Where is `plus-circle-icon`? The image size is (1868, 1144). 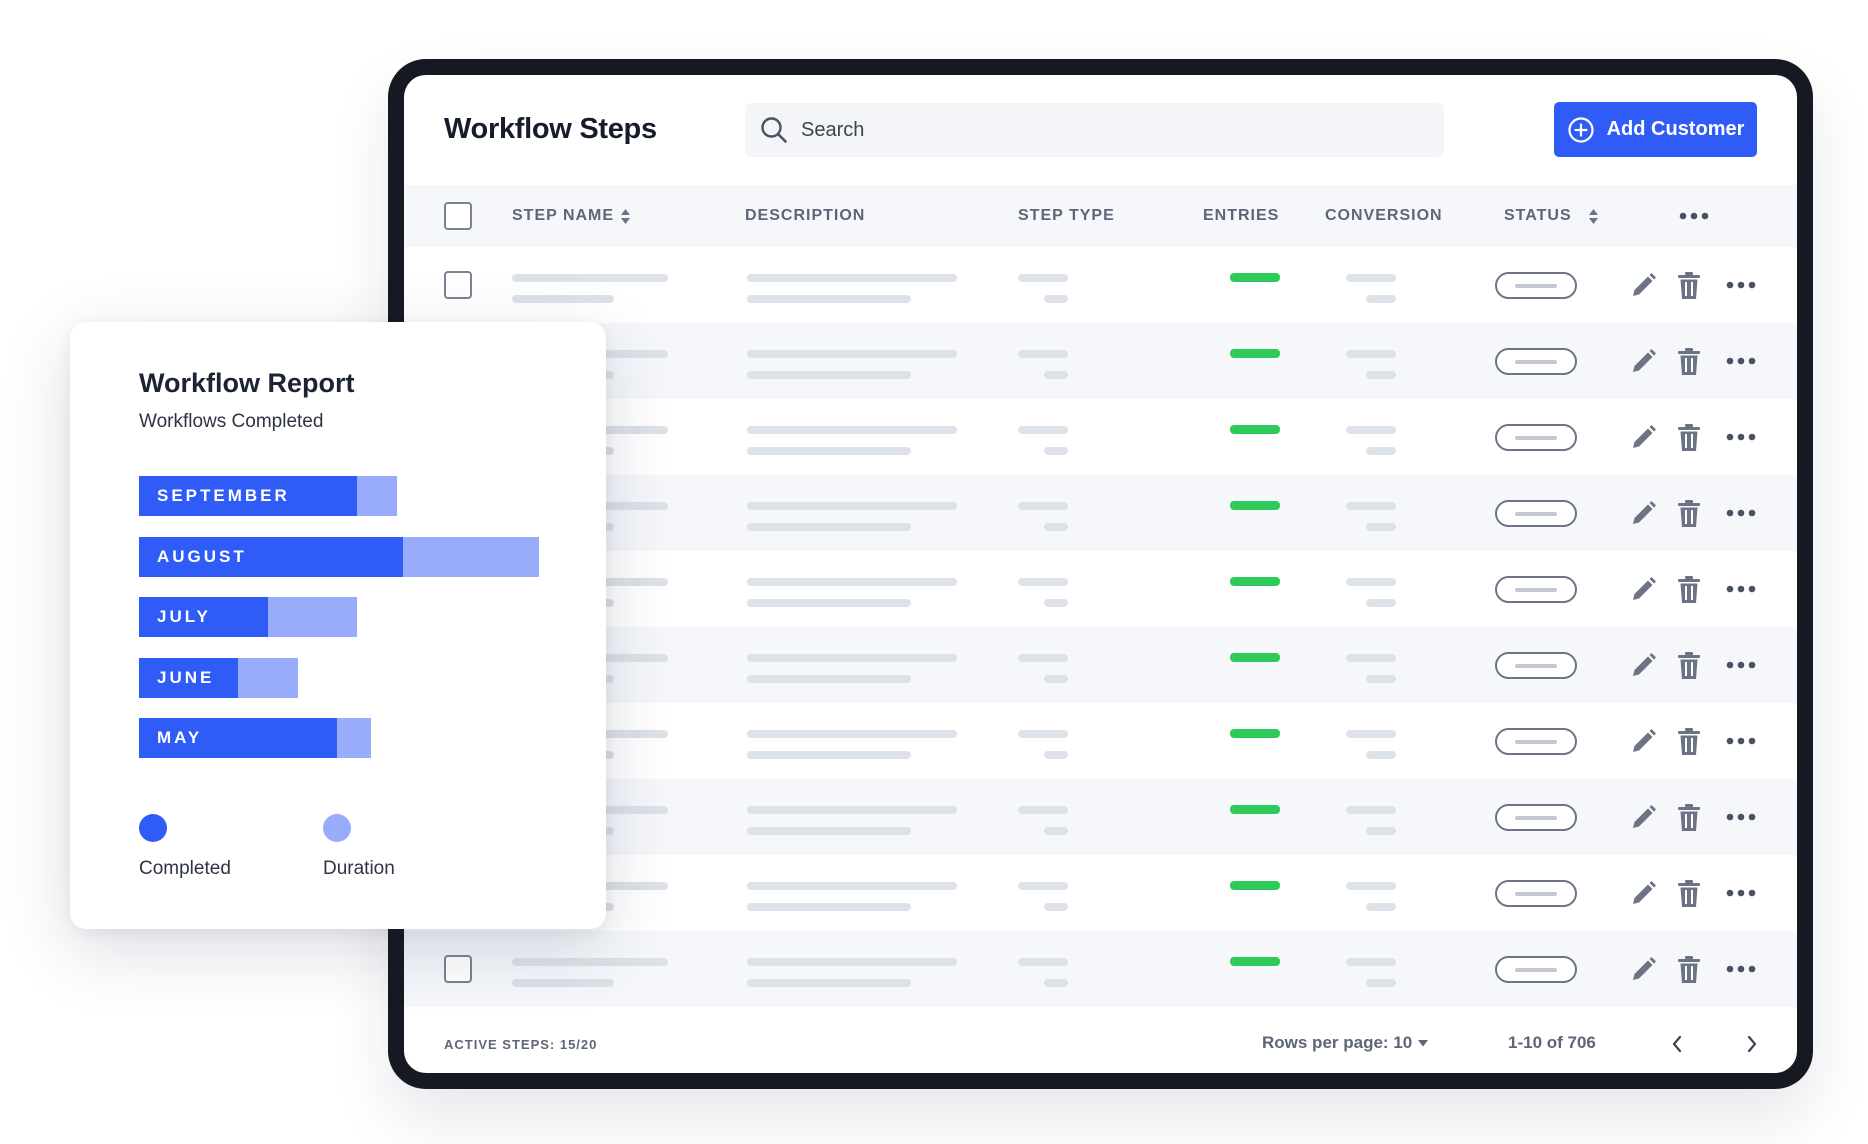 plus-circle-icon is located at coordinates (1580, 129).